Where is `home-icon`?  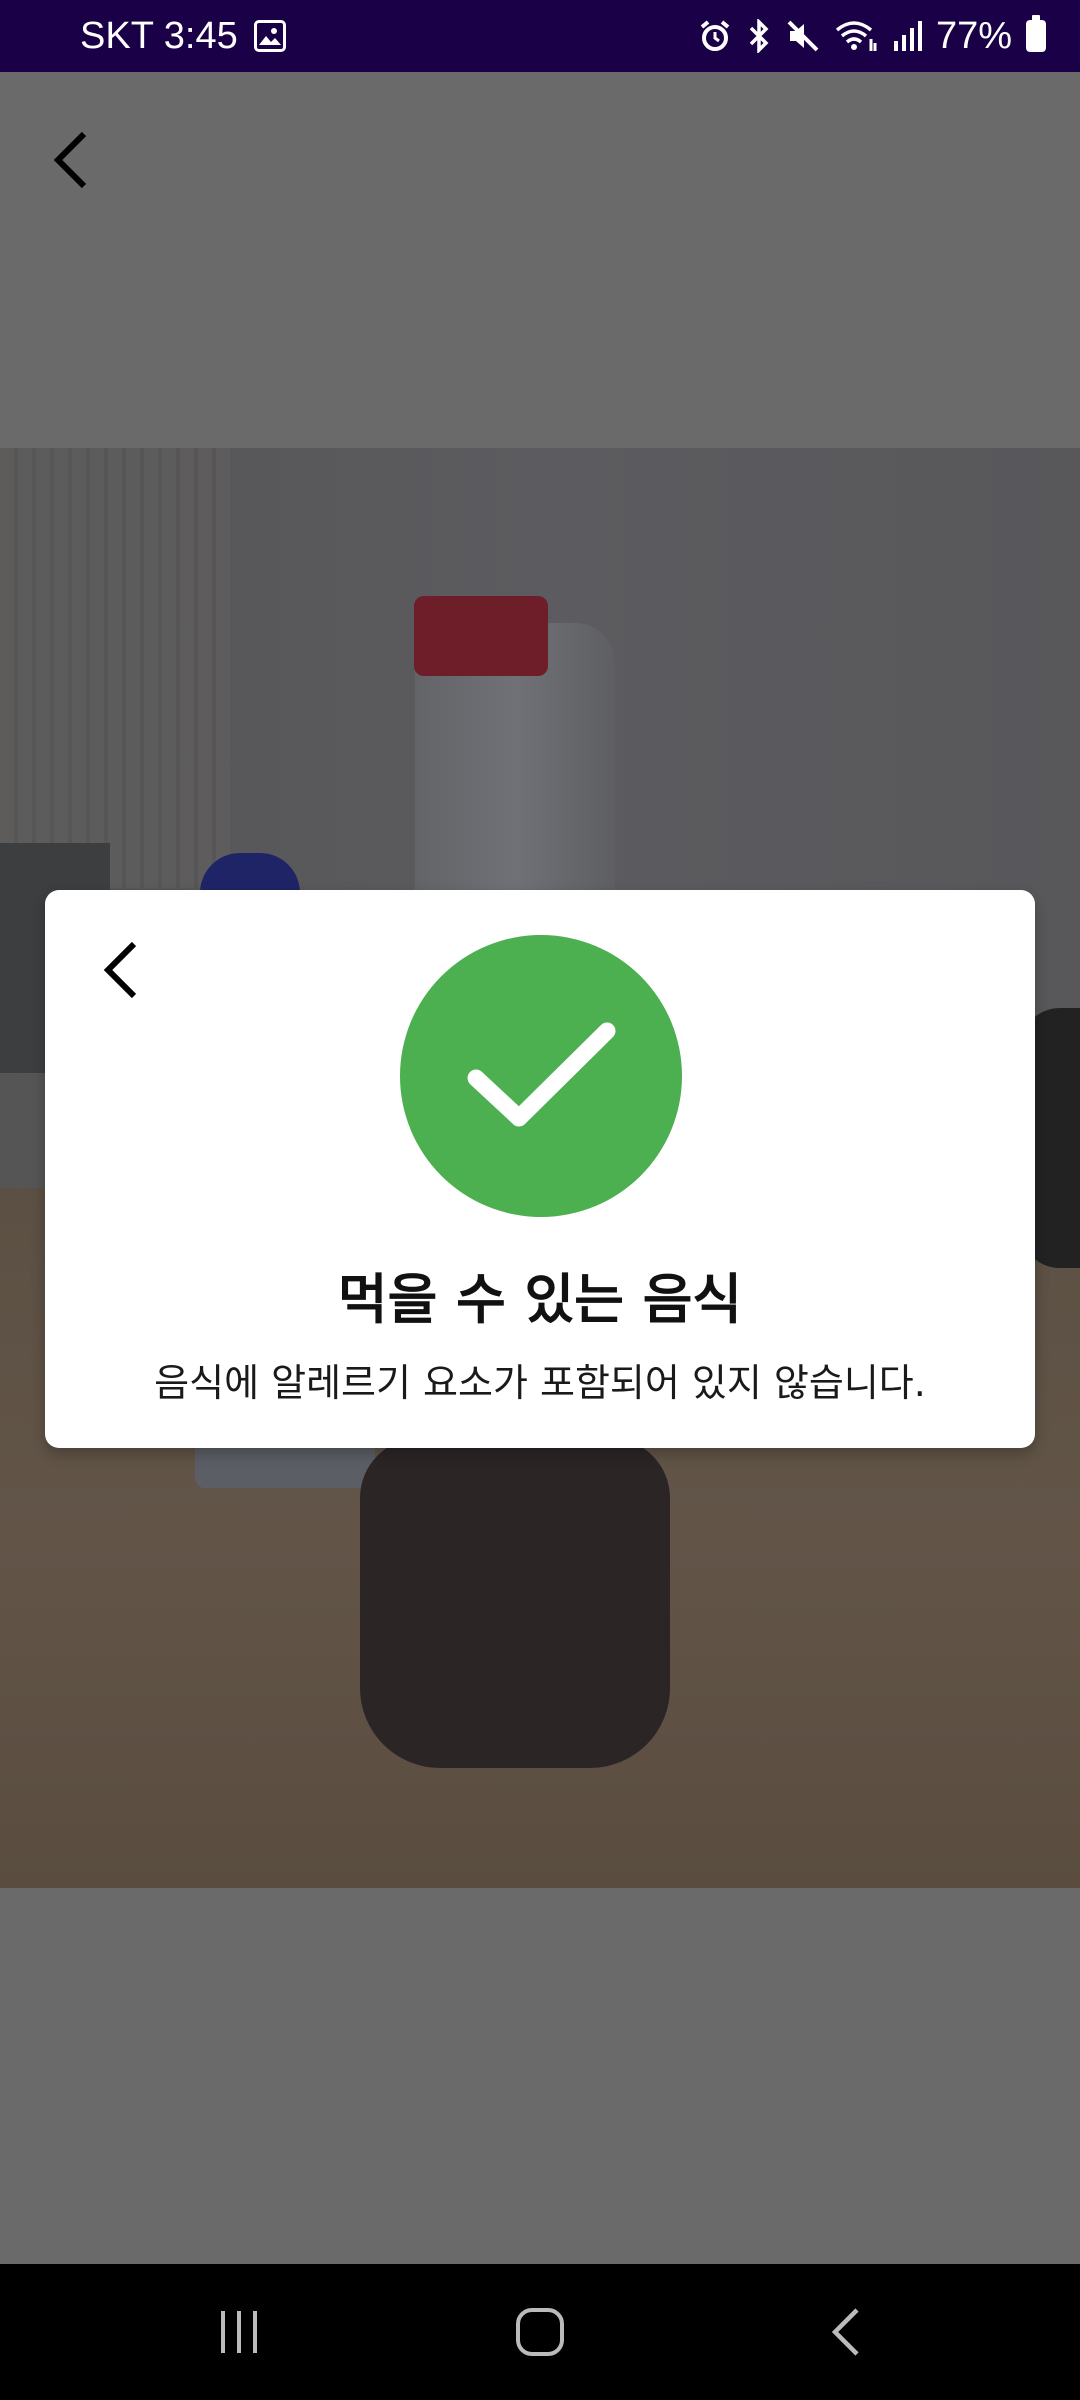 home-icon is located at coordinates (540, 2332).